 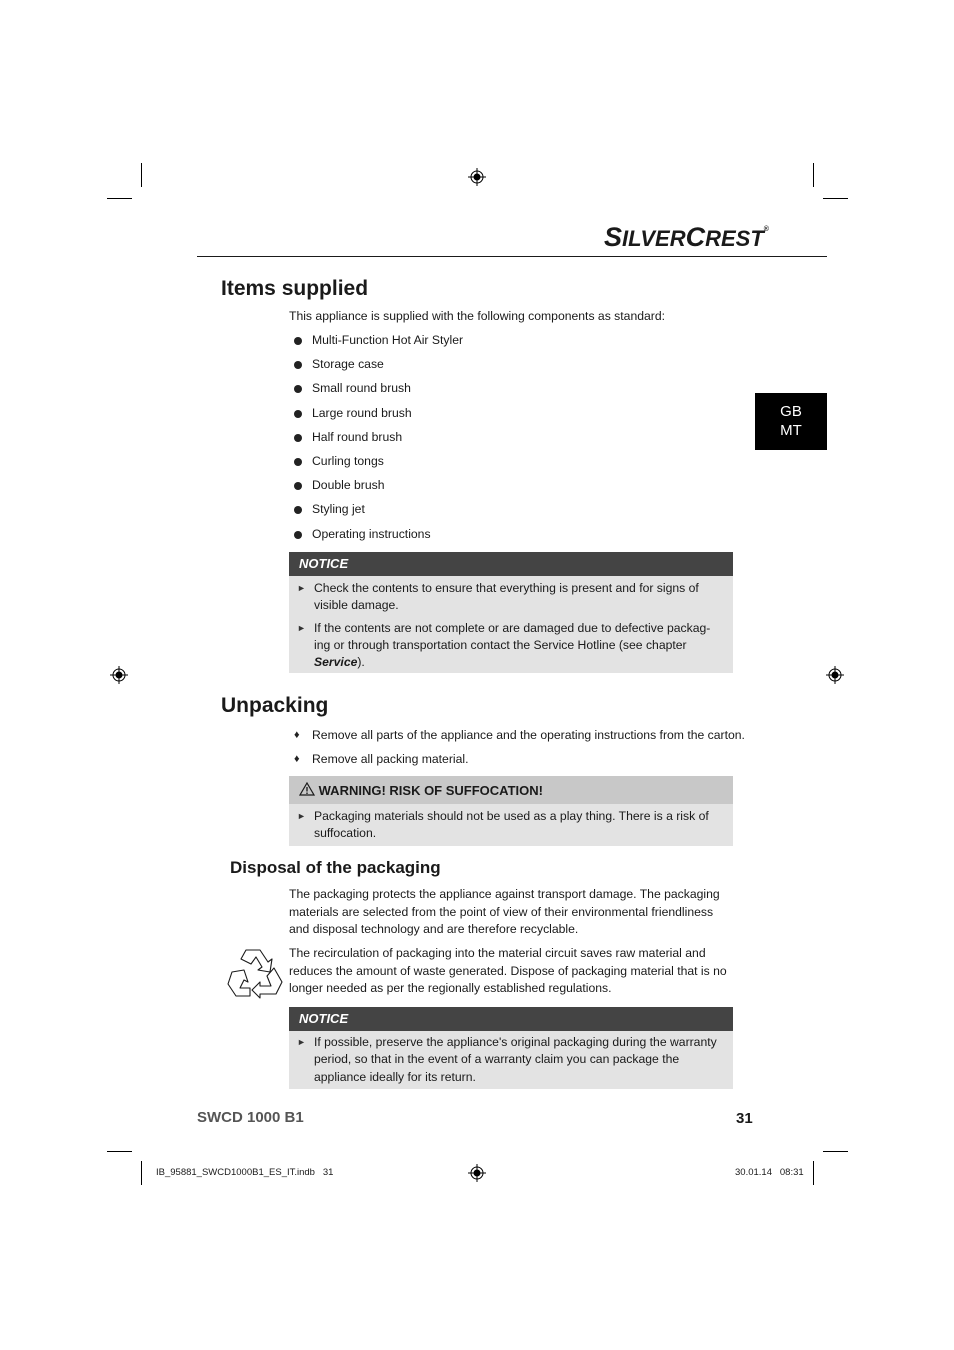 What do you see at coordinates (361, 388) in the screenshot?
I see `list-item-text: Small round brush` at bounding box center [361, 388].